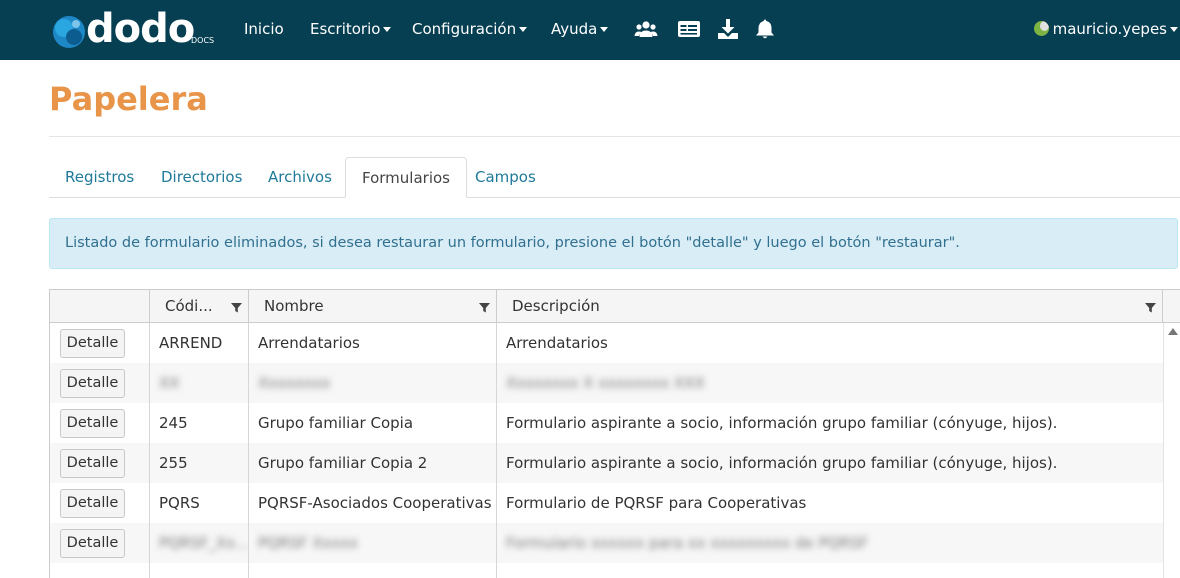 This screenshot has width=1180, height=578. I want to click on cell-codigo: 245, so click(199, 423).